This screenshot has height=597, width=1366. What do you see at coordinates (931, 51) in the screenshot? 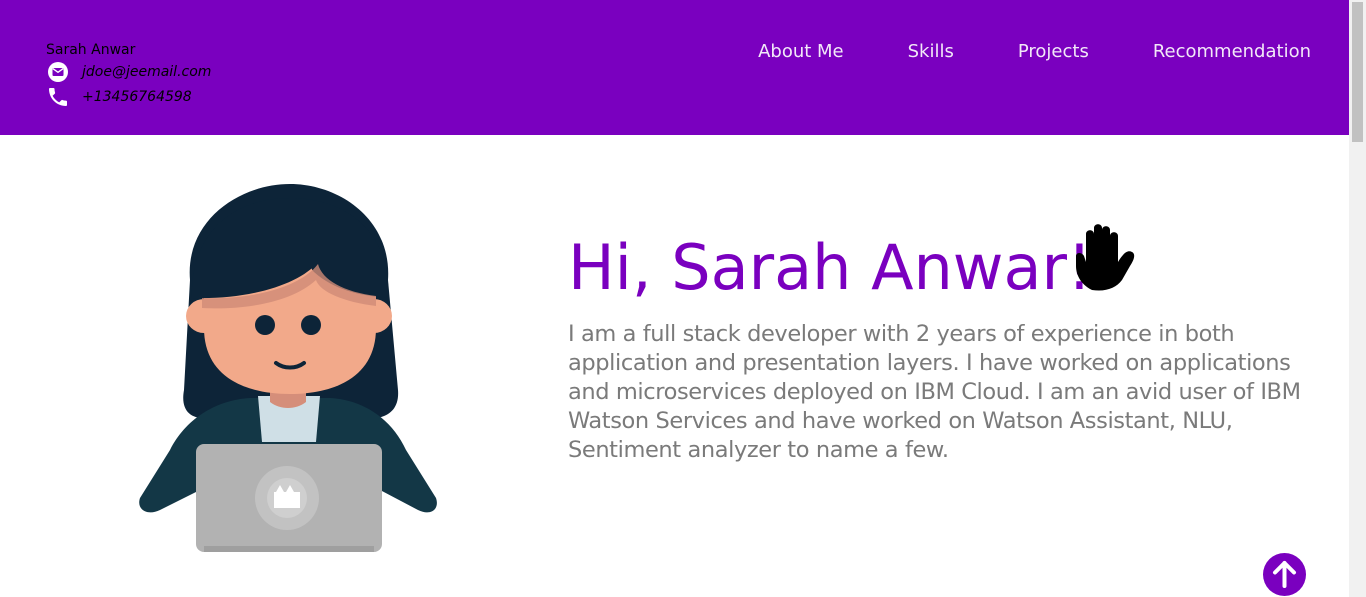
I see `nav-skills: Skills` at bounding box center [931, 51].